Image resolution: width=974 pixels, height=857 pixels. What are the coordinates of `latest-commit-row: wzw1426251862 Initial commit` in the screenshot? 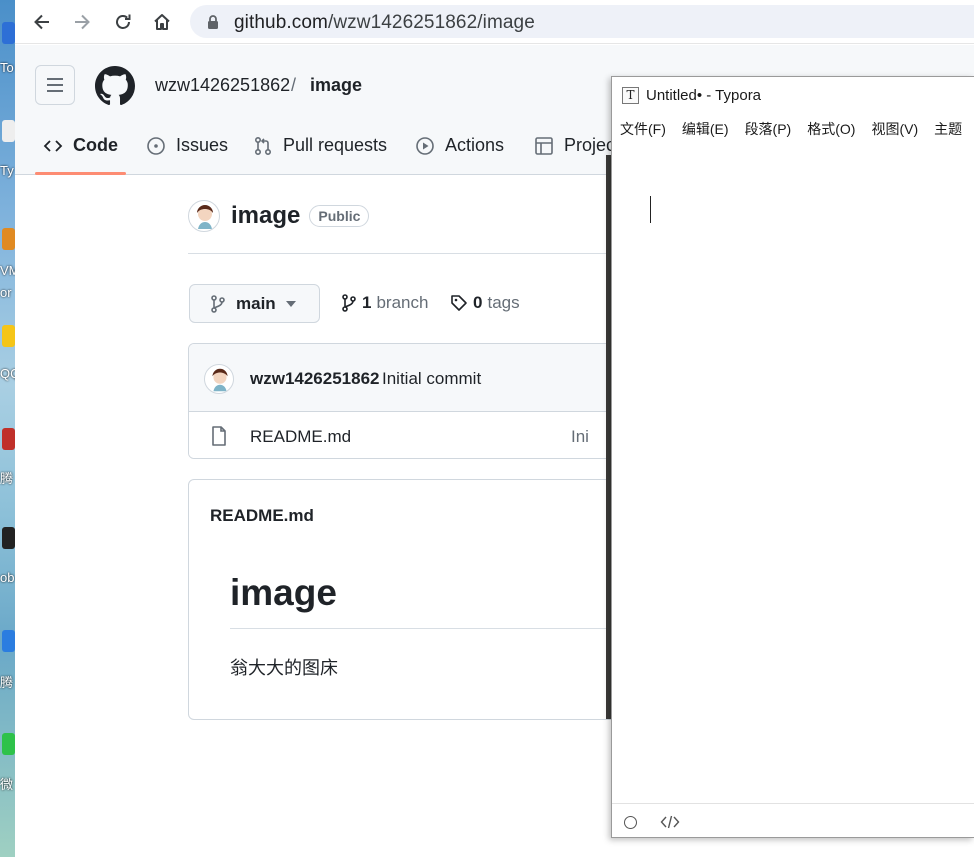 It's located at (408, 378).